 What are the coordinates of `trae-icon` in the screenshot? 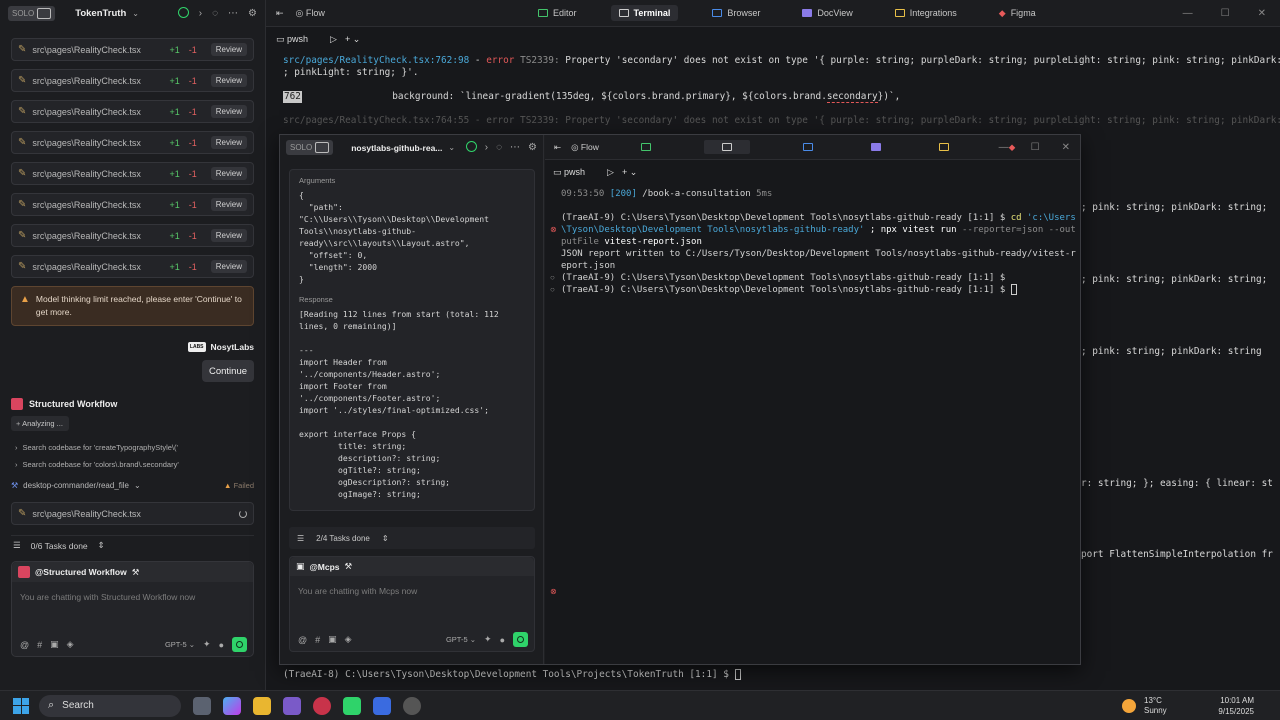 It's located at (352, 705).